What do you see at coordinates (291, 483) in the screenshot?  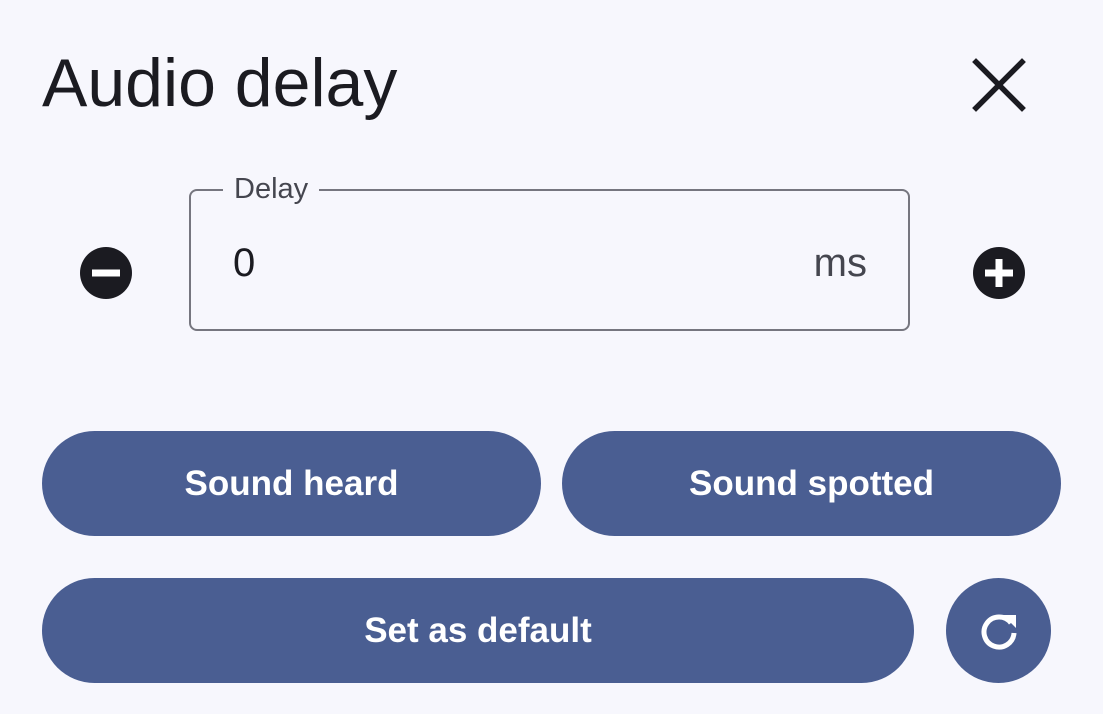 I see `sound-heard-button: Sound heard` at bounding box center [291, 483].